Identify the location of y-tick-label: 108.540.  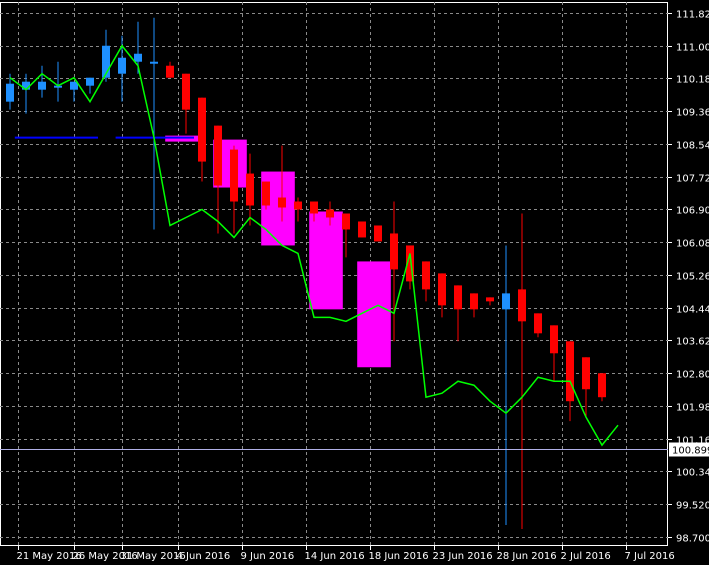
(692, 146).